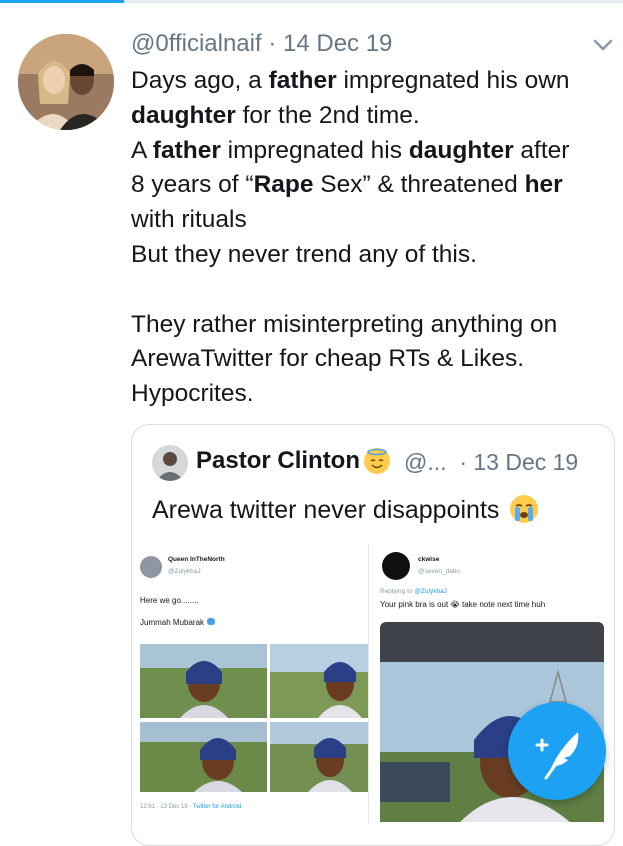 Image resolution: width=623 pixels, height=846 pixels. I want to click on crying-emoji-icon, so click(524, 509).